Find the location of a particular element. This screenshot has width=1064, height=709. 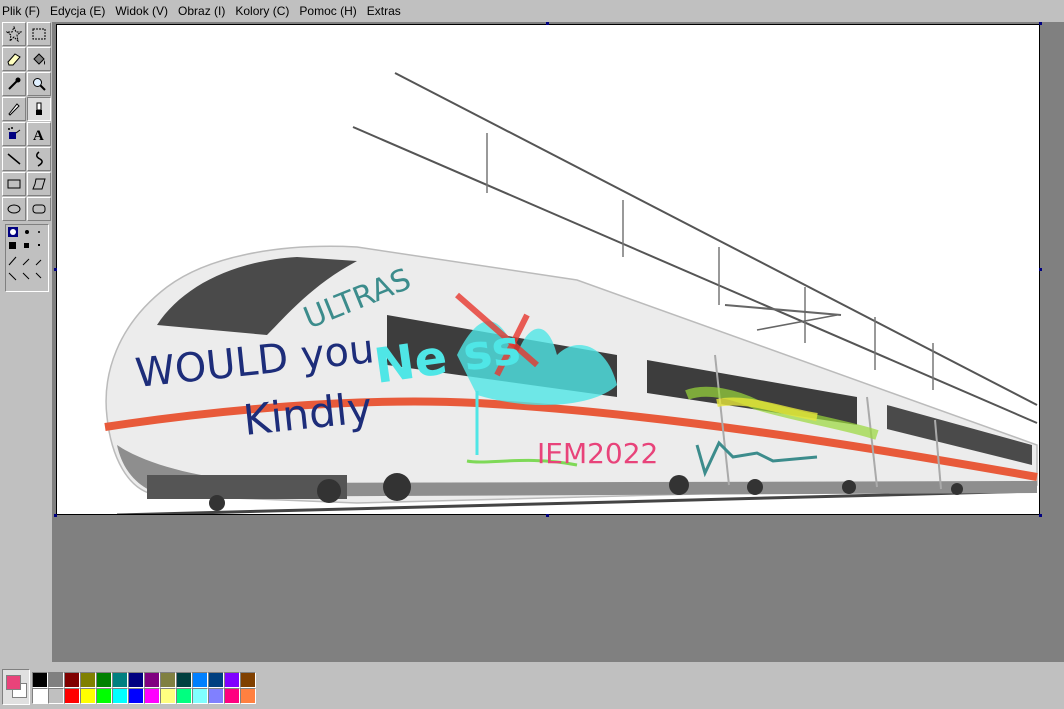

svg-text: A is located at coordinates (38, 135).